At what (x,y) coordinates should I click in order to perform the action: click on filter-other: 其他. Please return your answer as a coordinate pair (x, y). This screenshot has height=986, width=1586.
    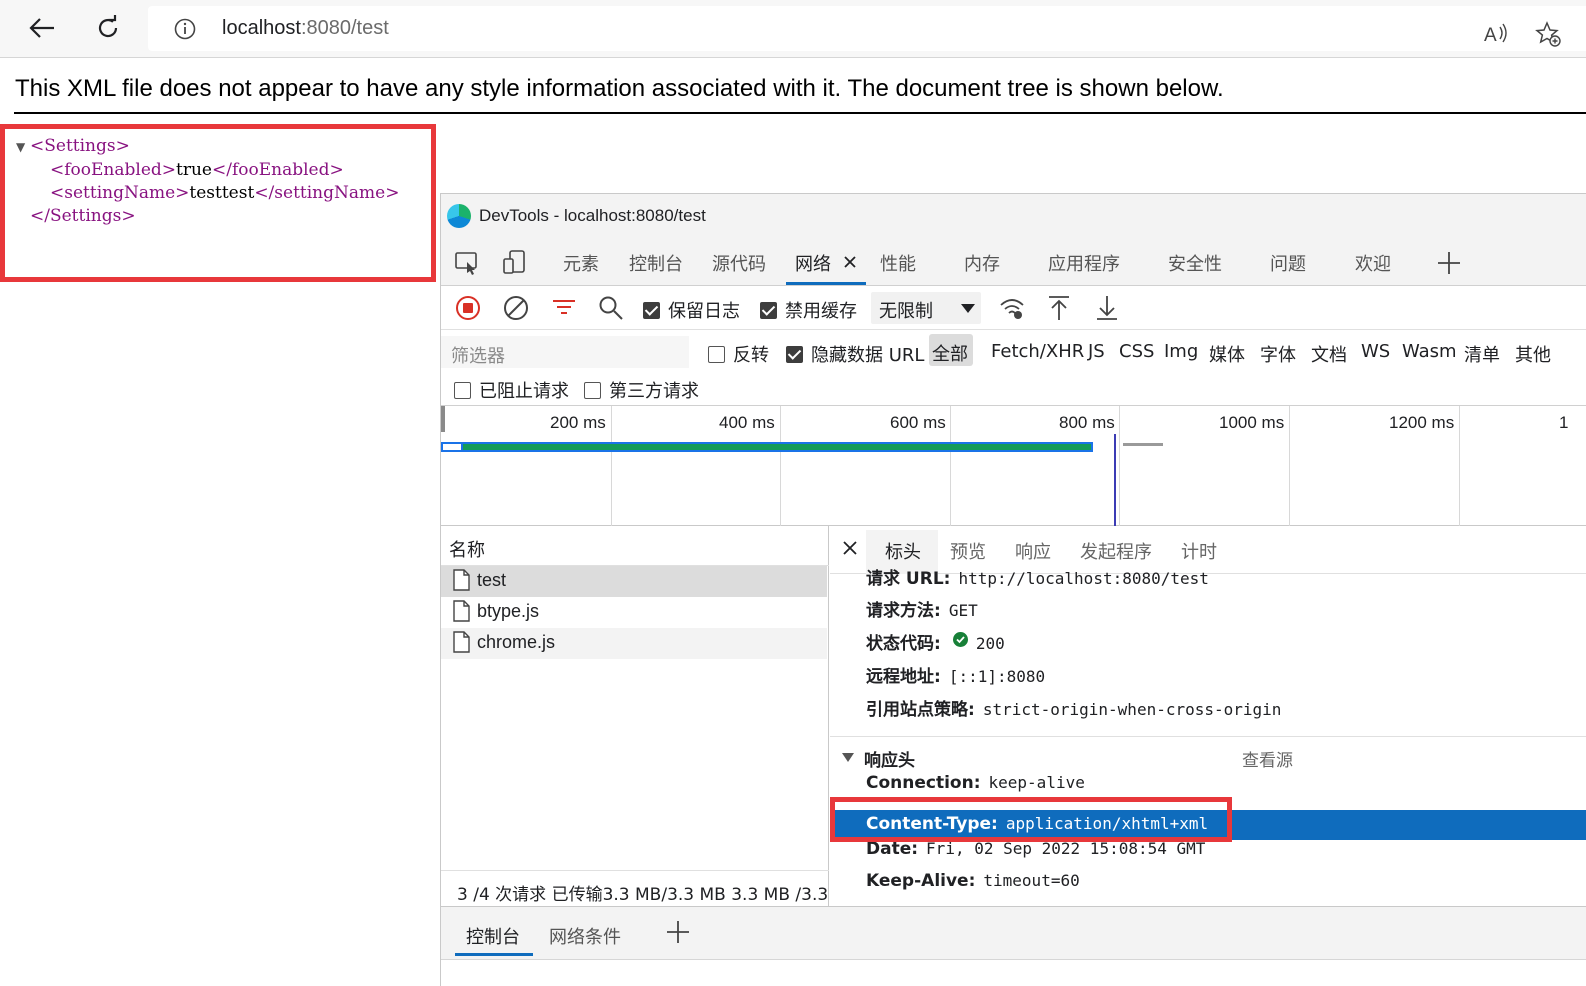
    Looking at the image, I should click on (1533, 354).